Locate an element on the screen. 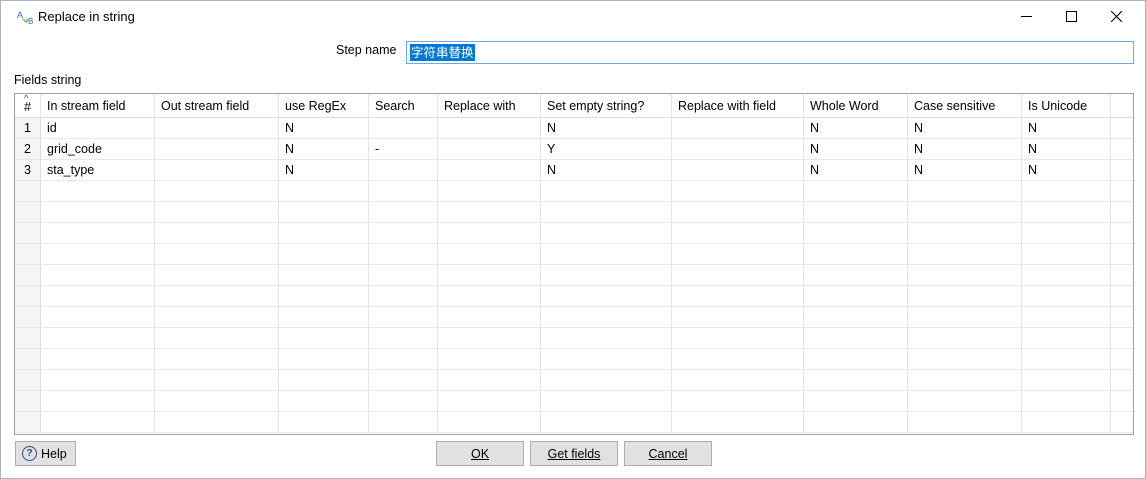 The image size is (1146, 479). close-button is located at coordinates (1116, 16).